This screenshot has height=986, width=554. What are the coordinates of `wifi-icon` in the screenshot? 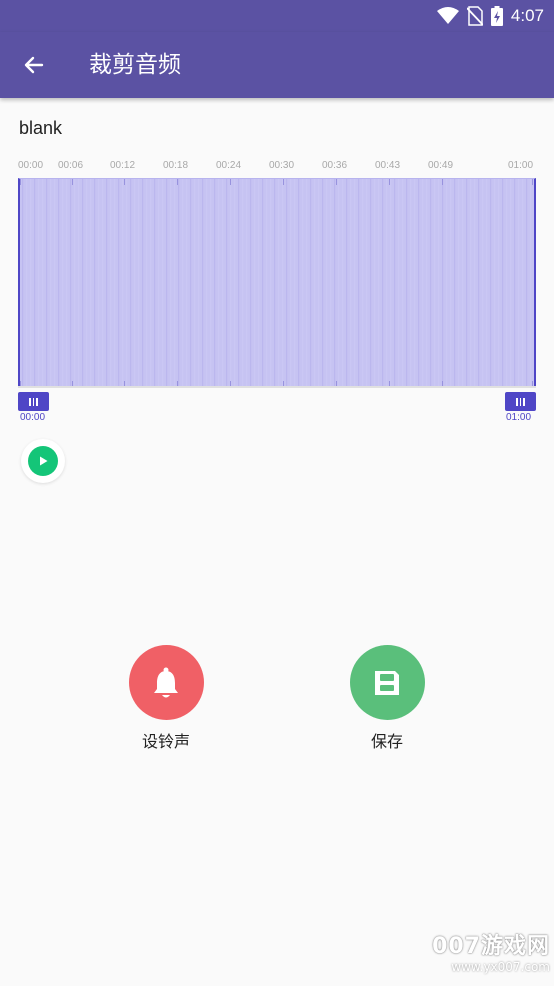 It's located at (447, 15).